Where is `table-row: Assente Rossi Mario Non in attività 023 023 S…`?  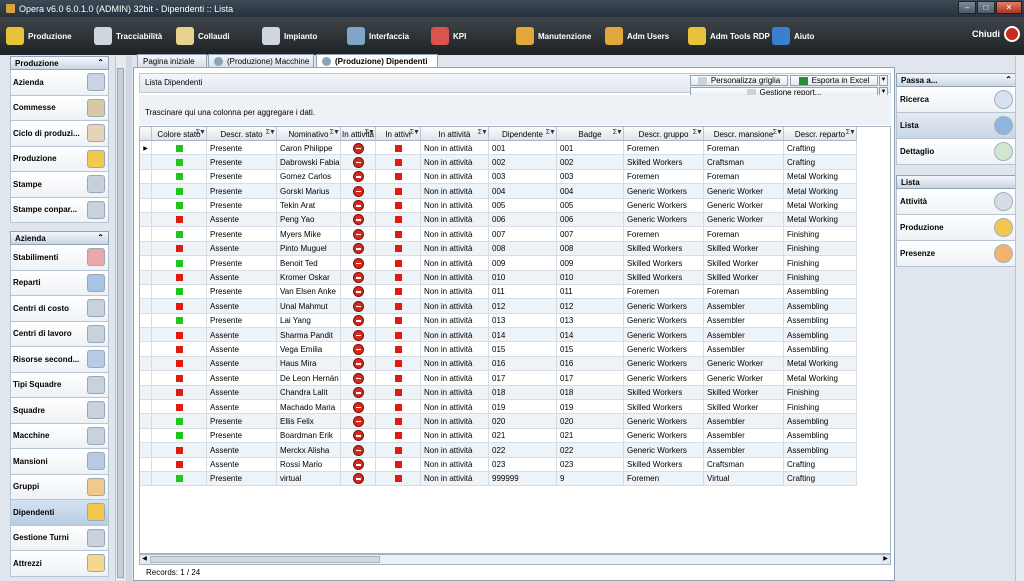
table-row: Assente Rossi Mario Non in attività 023 023 S… is located at coordinates (498, 464).